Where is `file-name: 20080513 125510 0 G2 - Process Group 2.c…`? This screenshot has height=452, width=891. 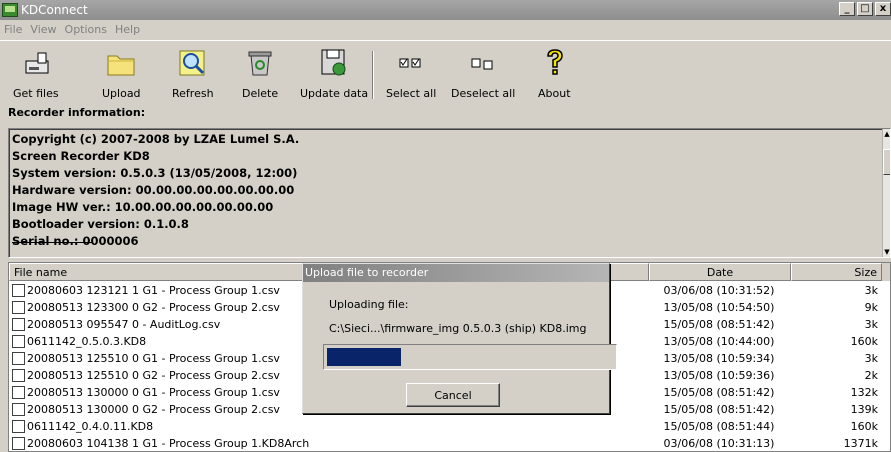
file-name: 20080513 125510 0 G2 - Process Group 2.c… is located at coordinates (153, 375).